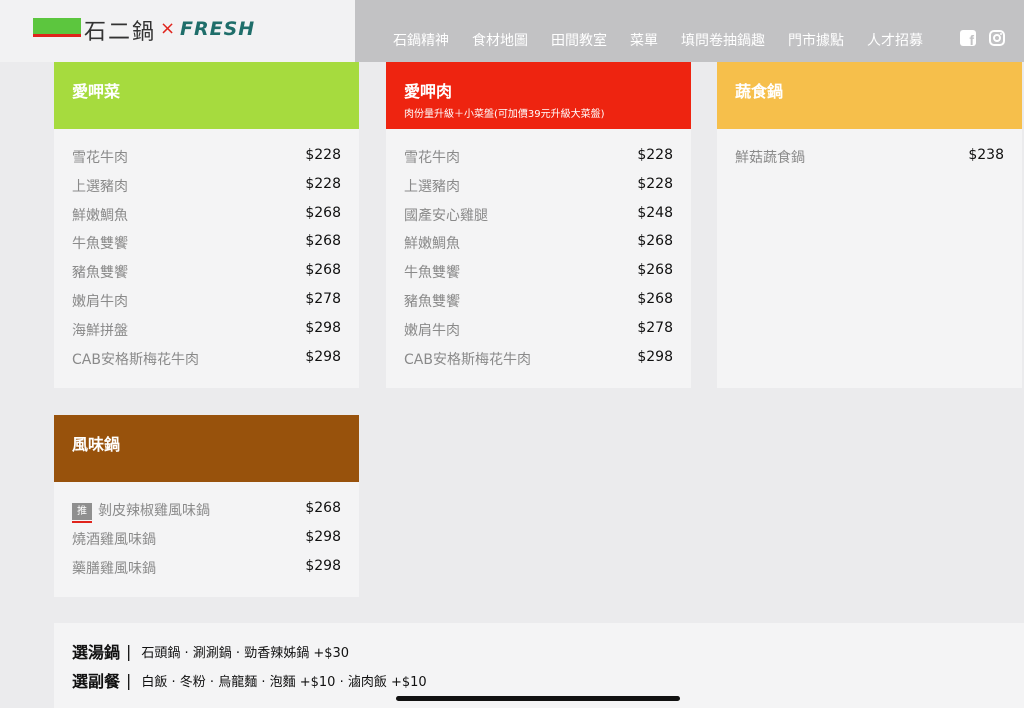 This screenshot has width=1024, height=708. What do you see at coordinates (114, 568) in the screenshot?
I see `item-name: 藥膳雞風味鍋` at bounding box center [114, 568].